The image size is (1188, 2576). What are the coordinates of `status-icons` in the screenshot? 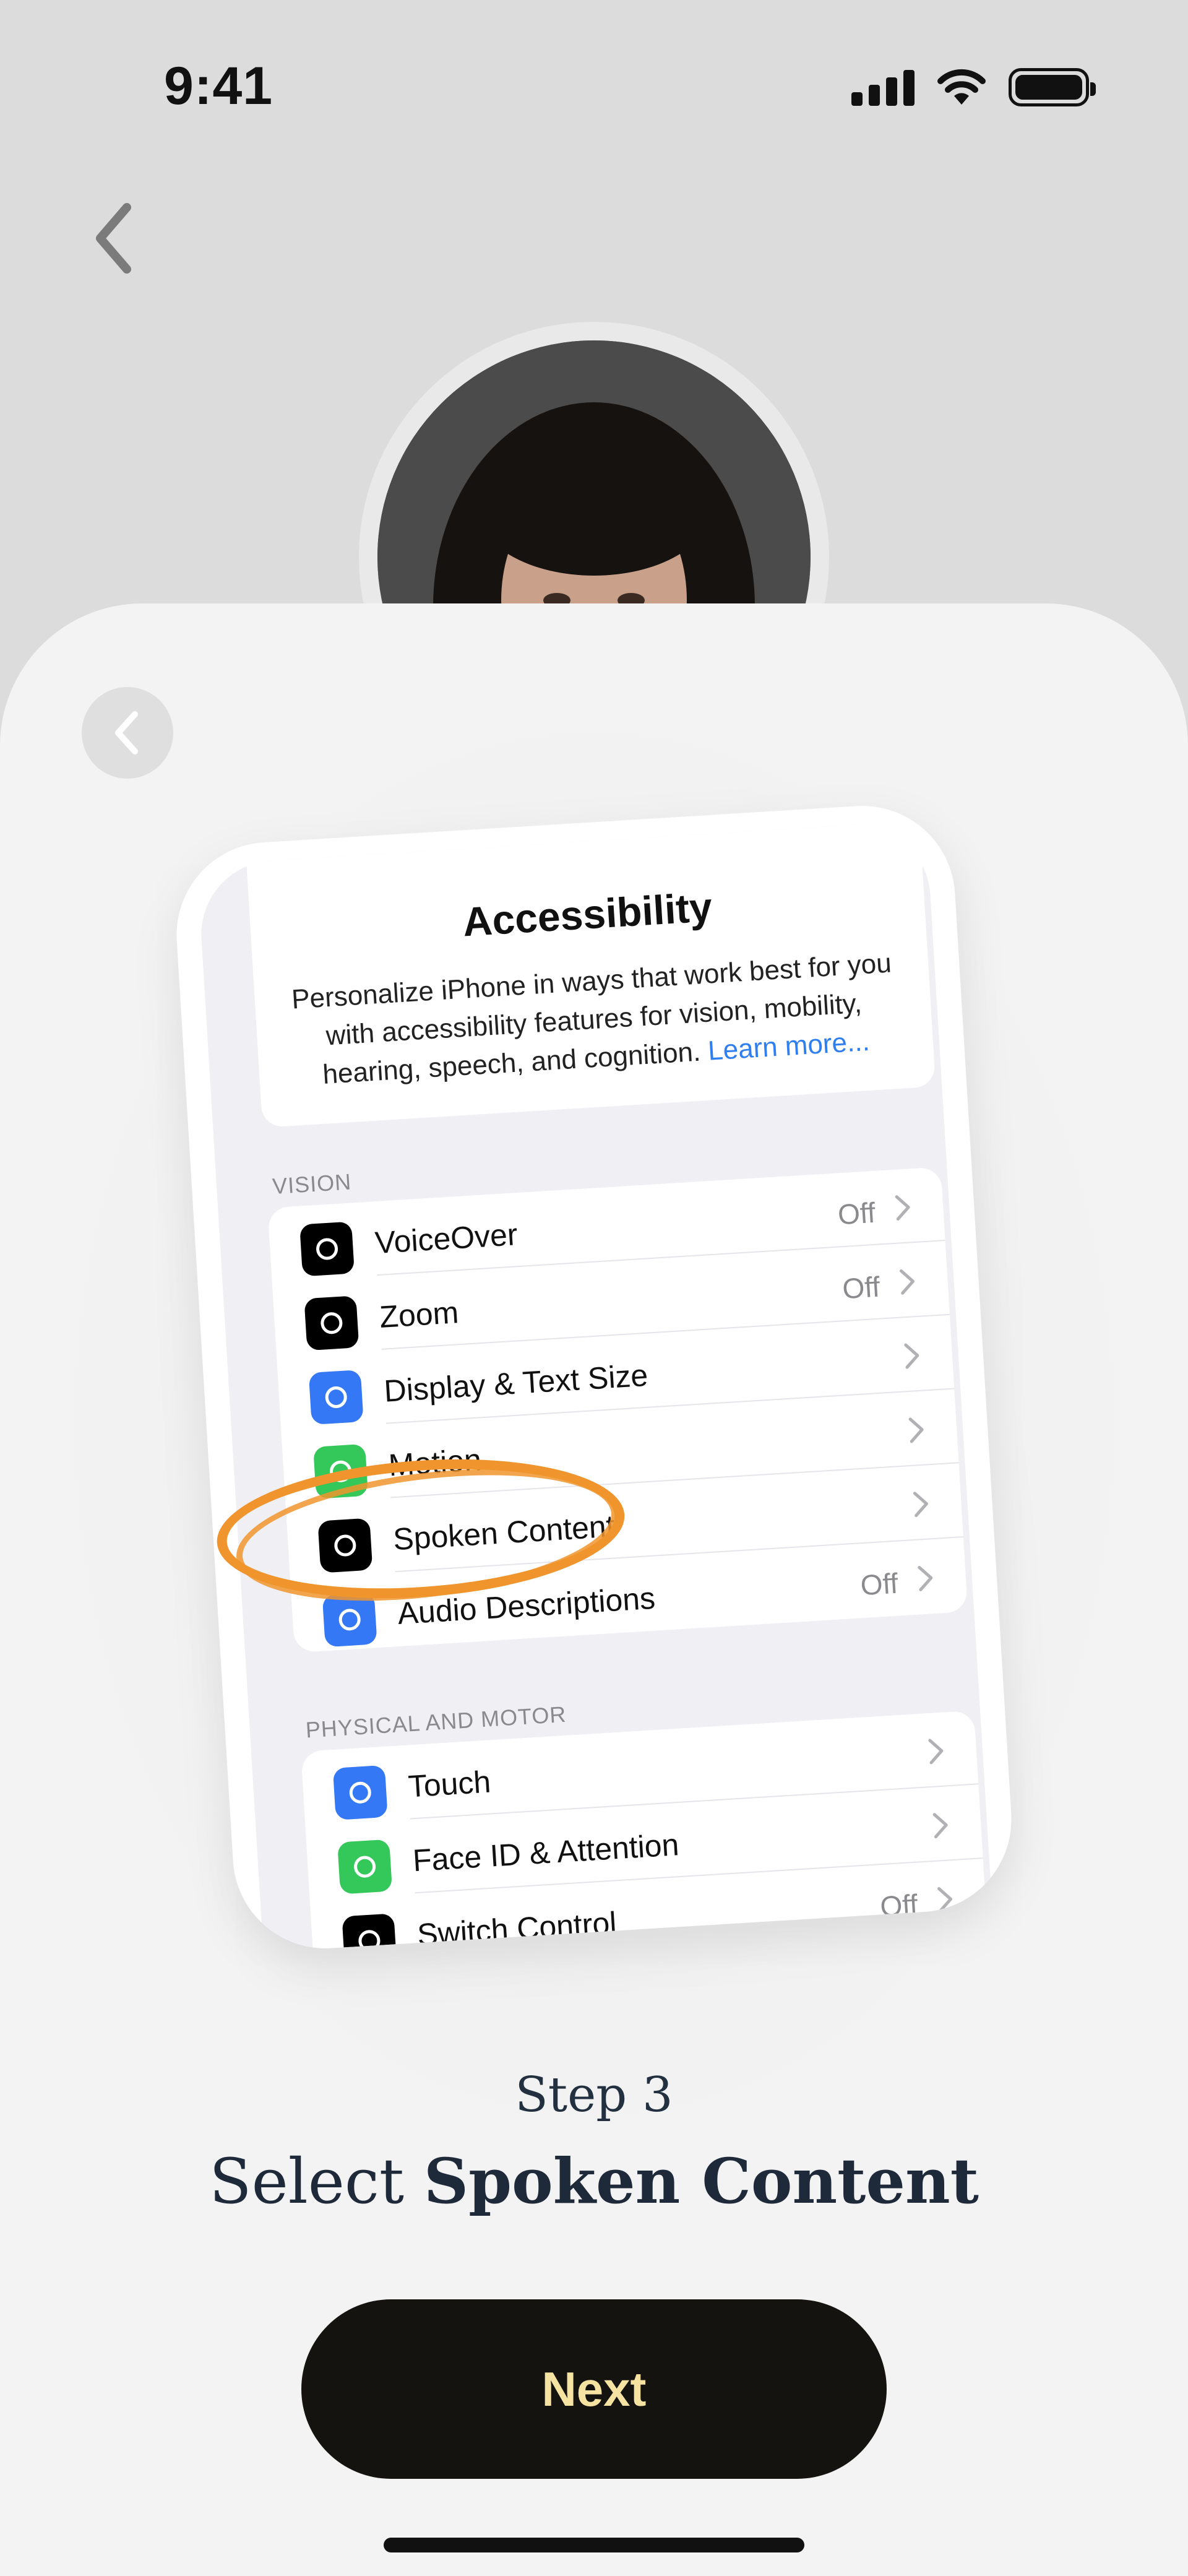 It's located at (973, 87).